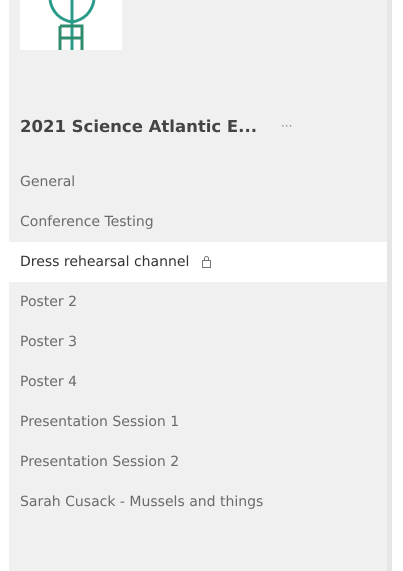  Describe the element at coordinates (198, 502) in the screenshot. I see `channel-item: Sarah Cusack - Mussels and things` at that location.